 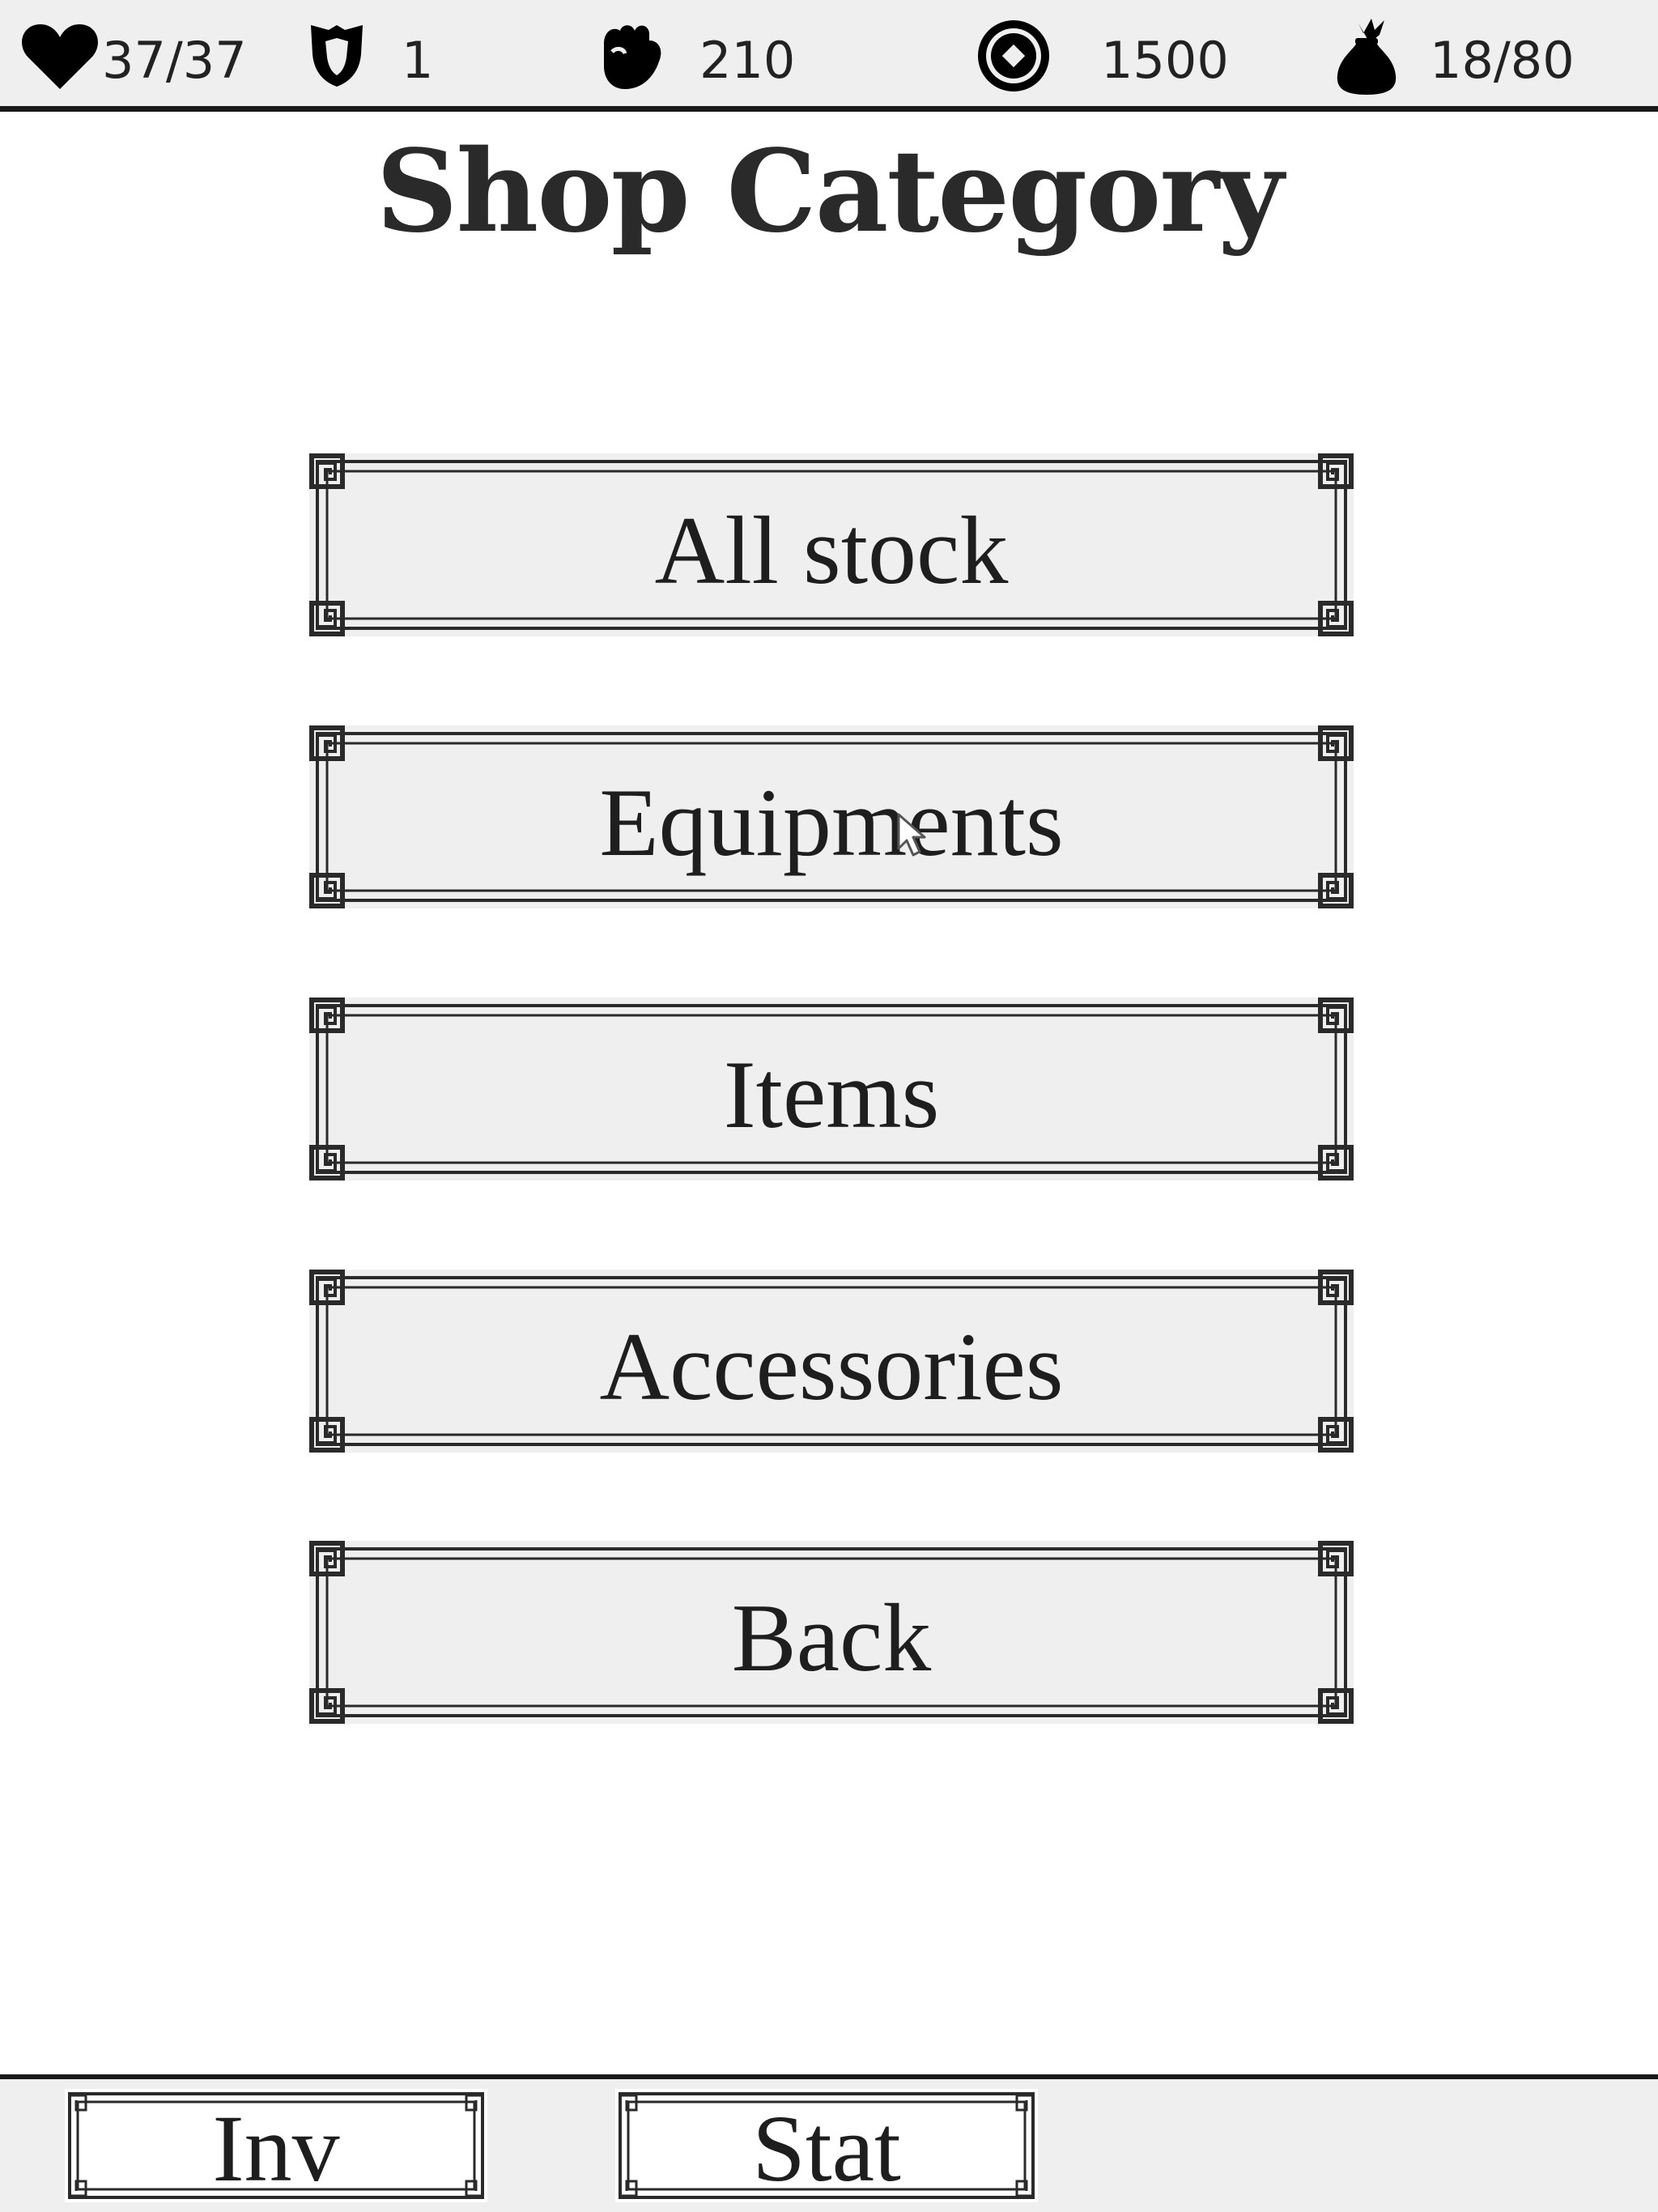 What do you see at coordinates (829, 191) in the screenshot?
I see `page-title: Shop Category` at bounding box center [829, 191].